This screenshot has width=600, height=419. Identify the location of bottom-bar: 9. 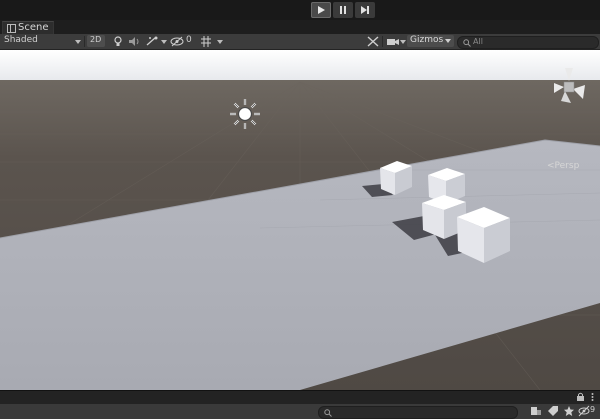
(300, 404).